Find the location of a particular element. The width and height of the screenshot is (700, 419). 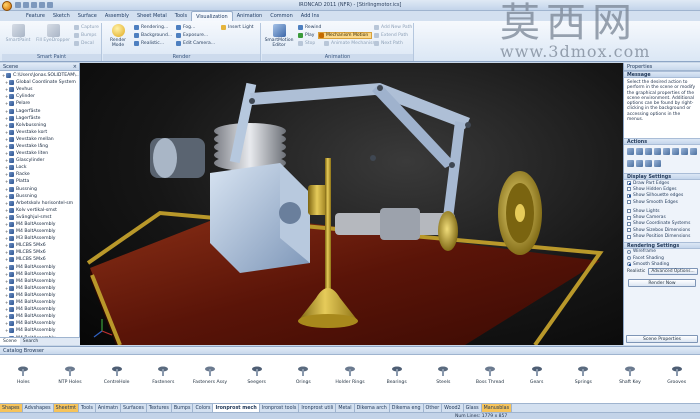

next-path-button: Next Path is located at coordinates (388, 43).